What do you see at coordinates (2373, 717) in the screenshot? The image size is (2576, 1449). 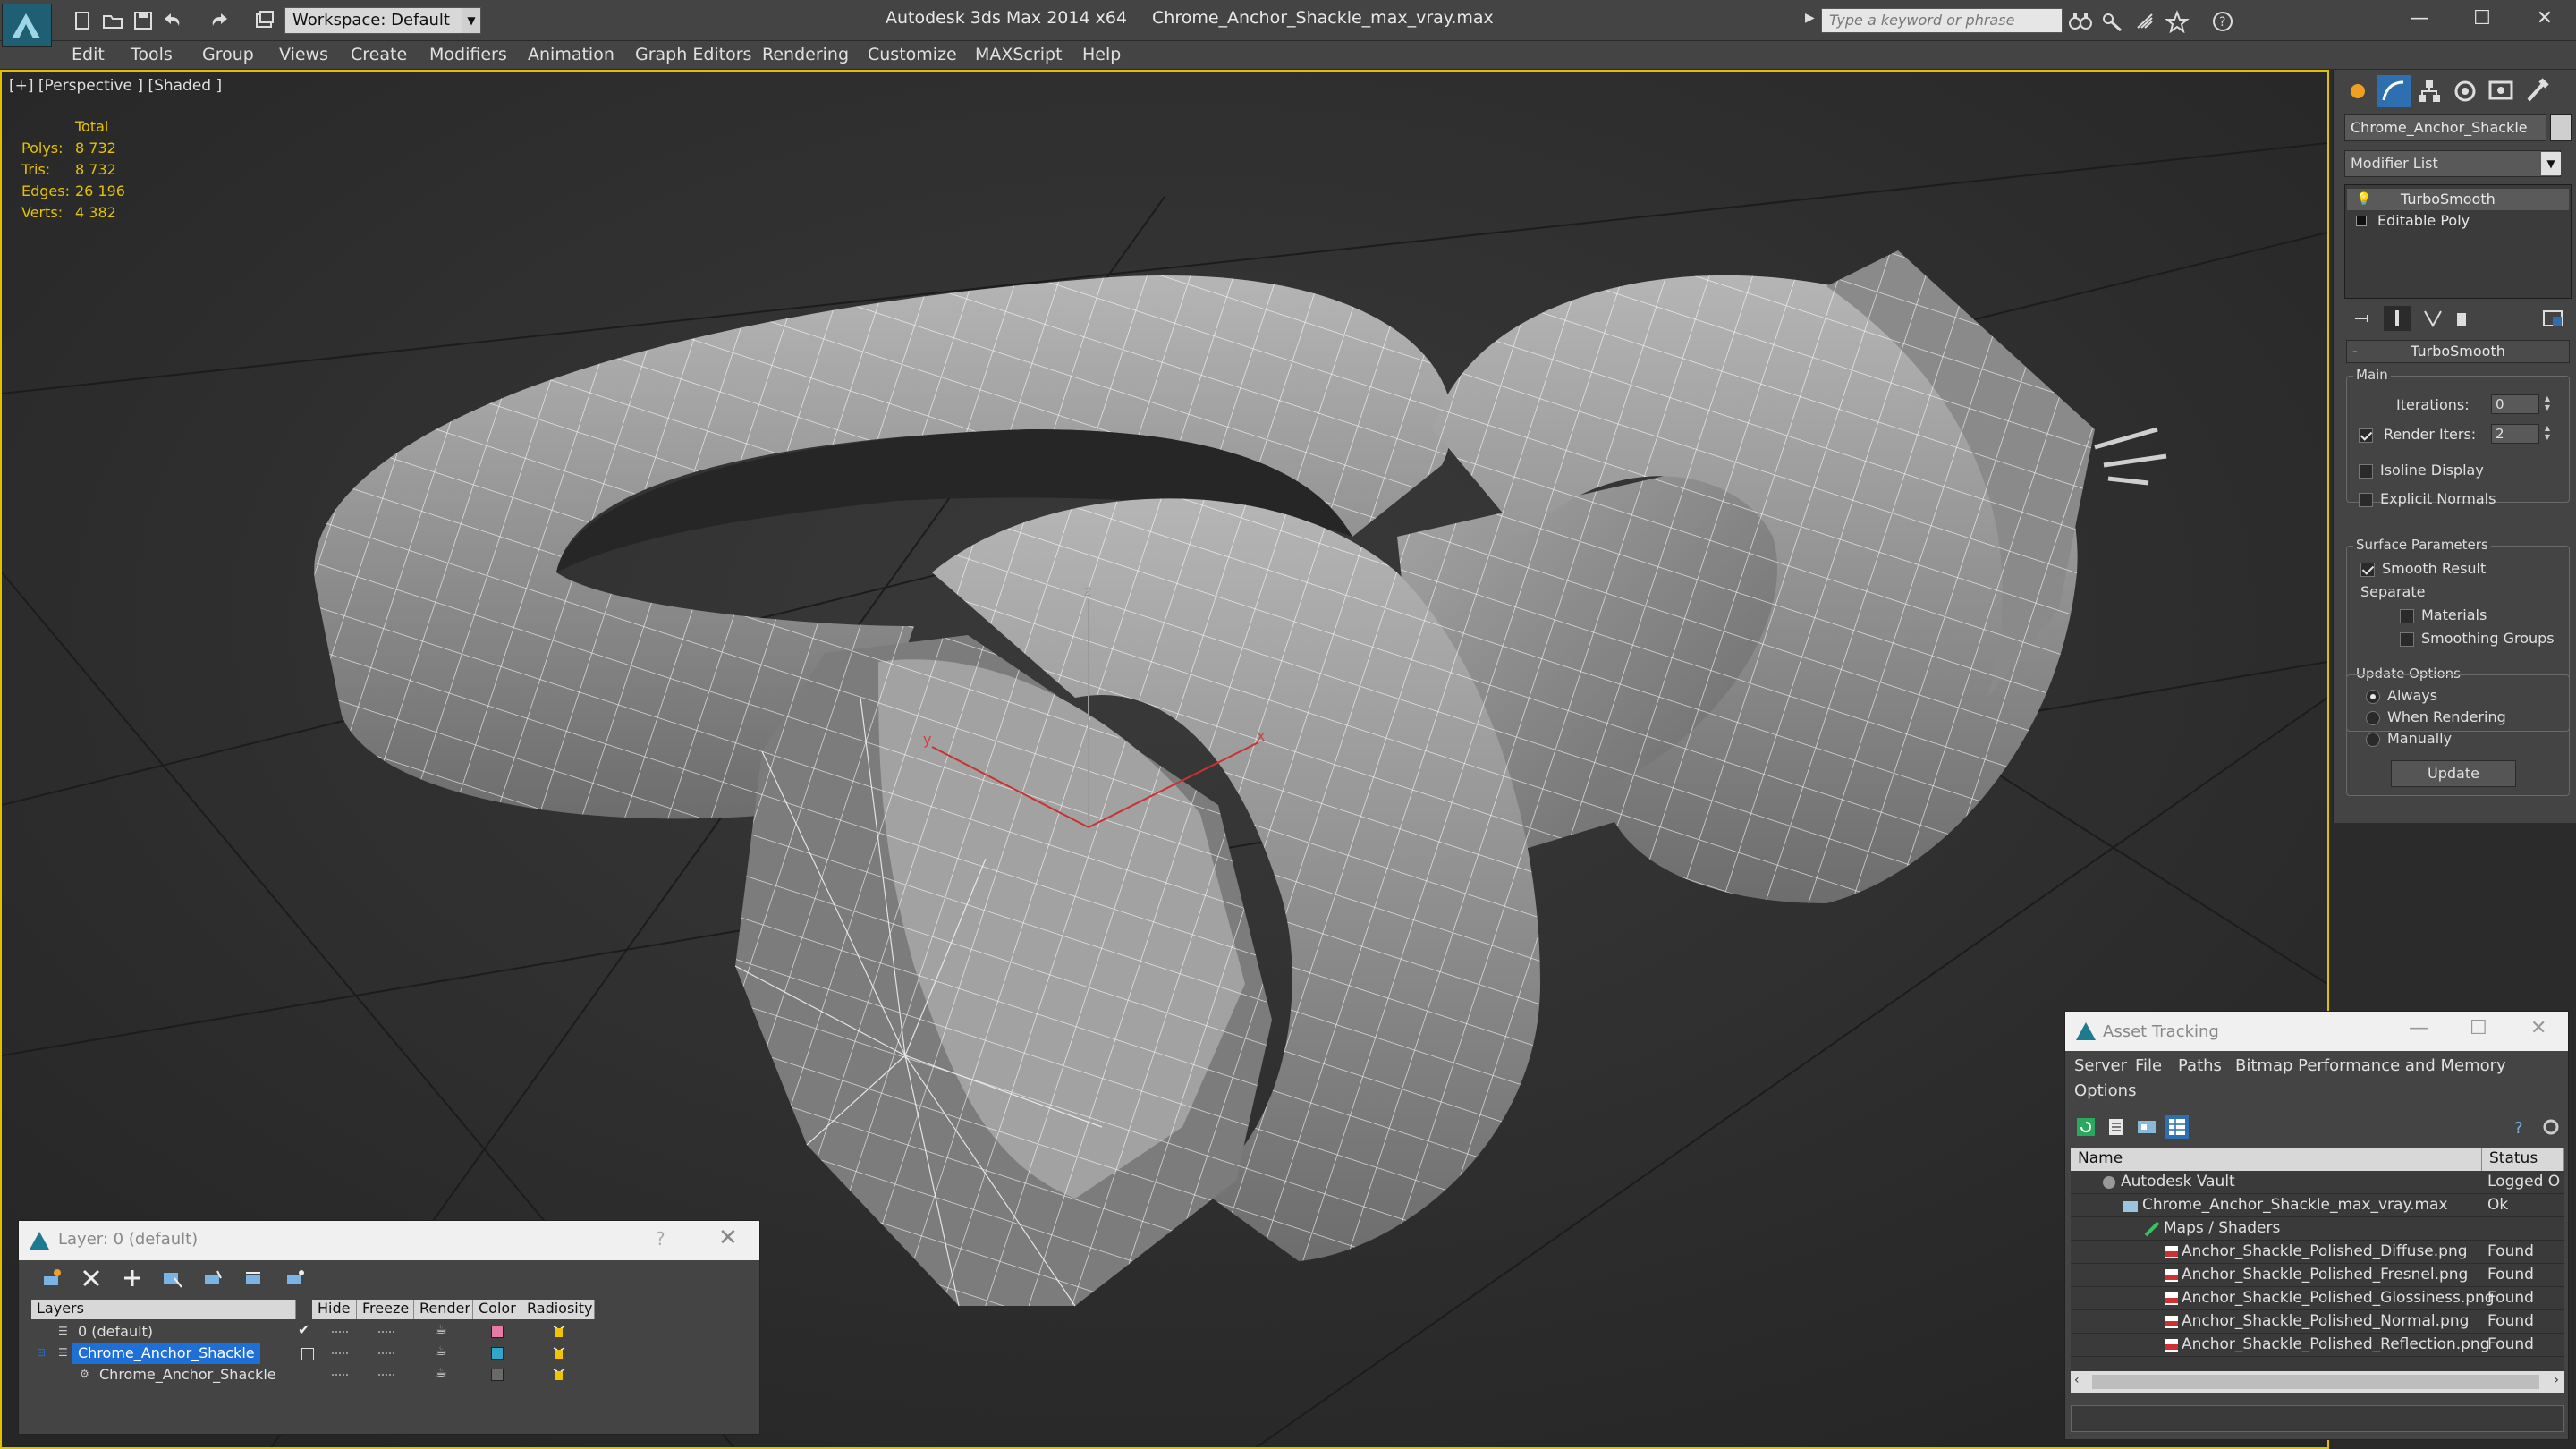 I see `when-rendering-radio` at bounding box center [2373, 717].